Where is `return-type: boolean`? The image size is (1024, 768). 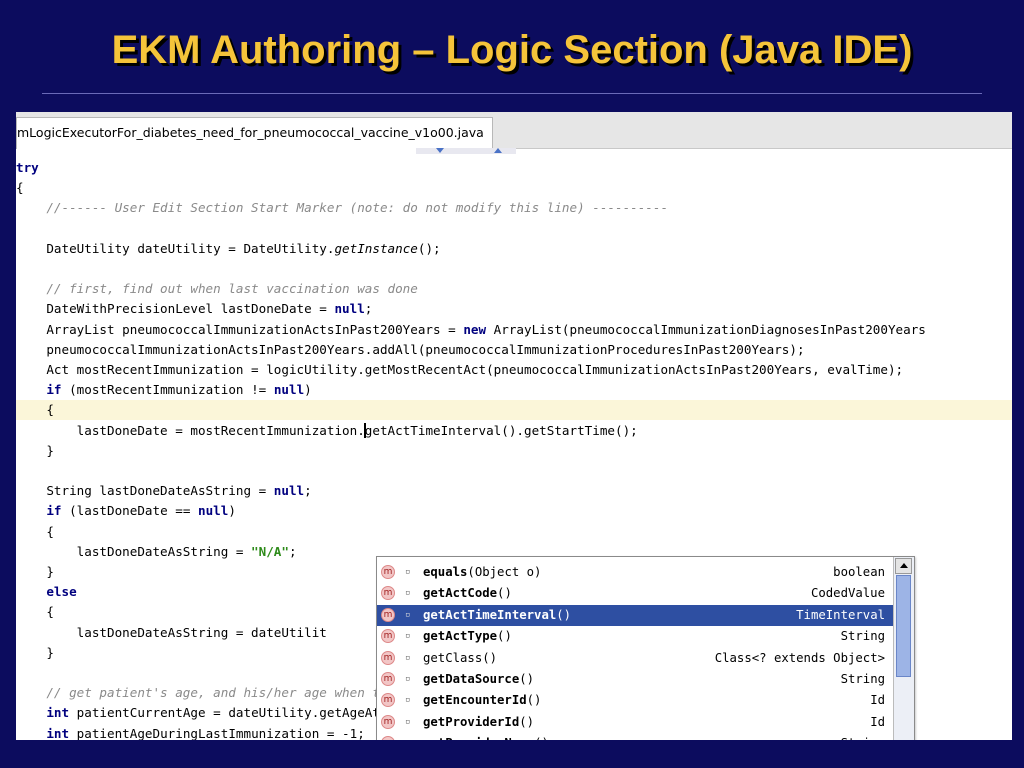 return-type: boolean is located at coordinates (859, 572).